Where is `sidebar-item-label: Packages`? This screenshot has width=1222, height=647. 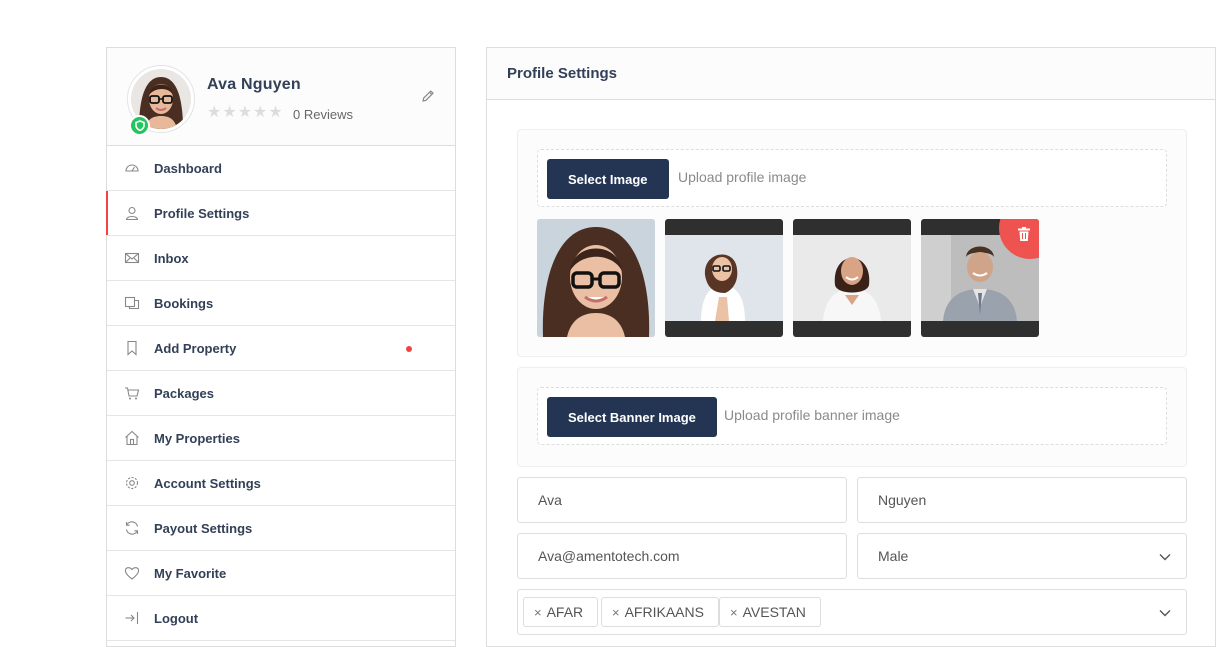
sidebar-item-label: Packages is located at coordinates (184, 393).